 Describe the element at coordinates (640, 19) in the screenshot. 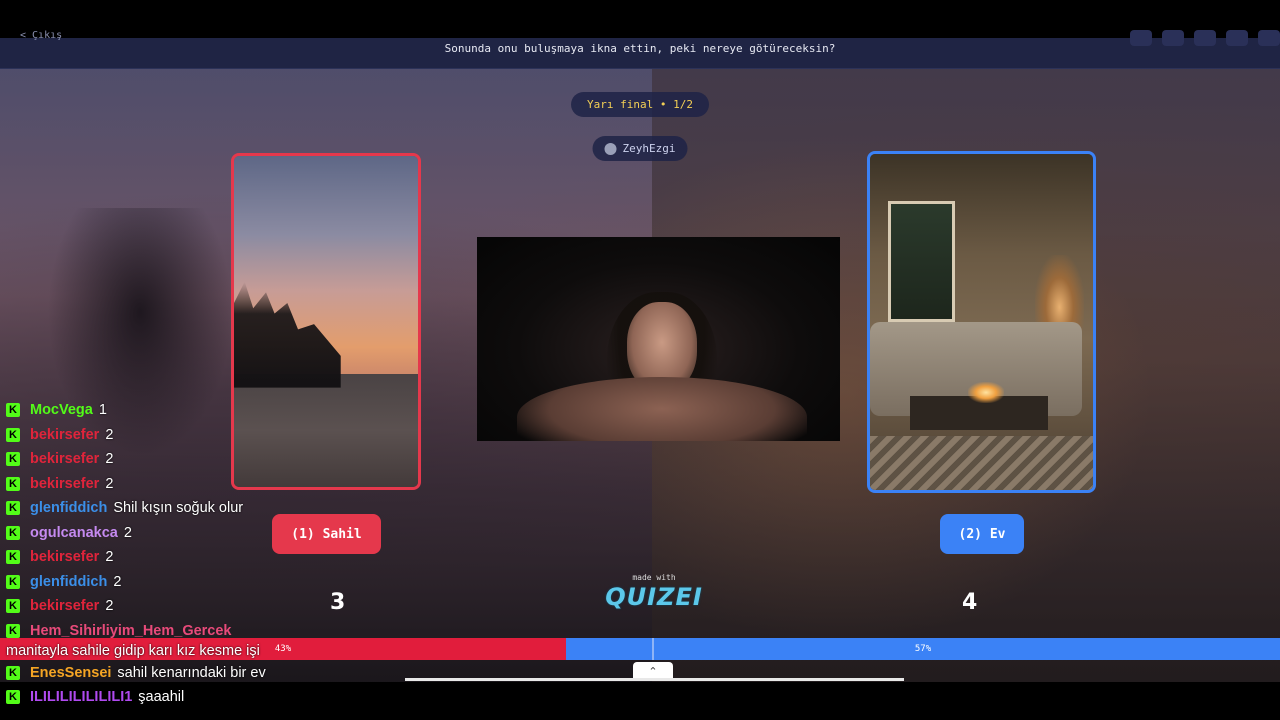

I see `top-letterbox` at that location.